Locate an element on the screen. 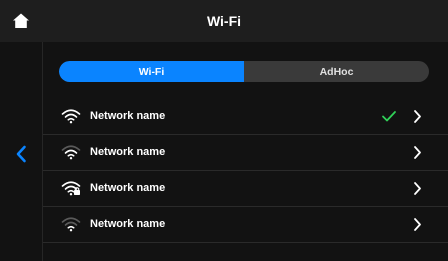 This screenshot has width=448, height=261. mode-segmented-control: Wi-Fi AdHoc is located at coordinates (244, 71).